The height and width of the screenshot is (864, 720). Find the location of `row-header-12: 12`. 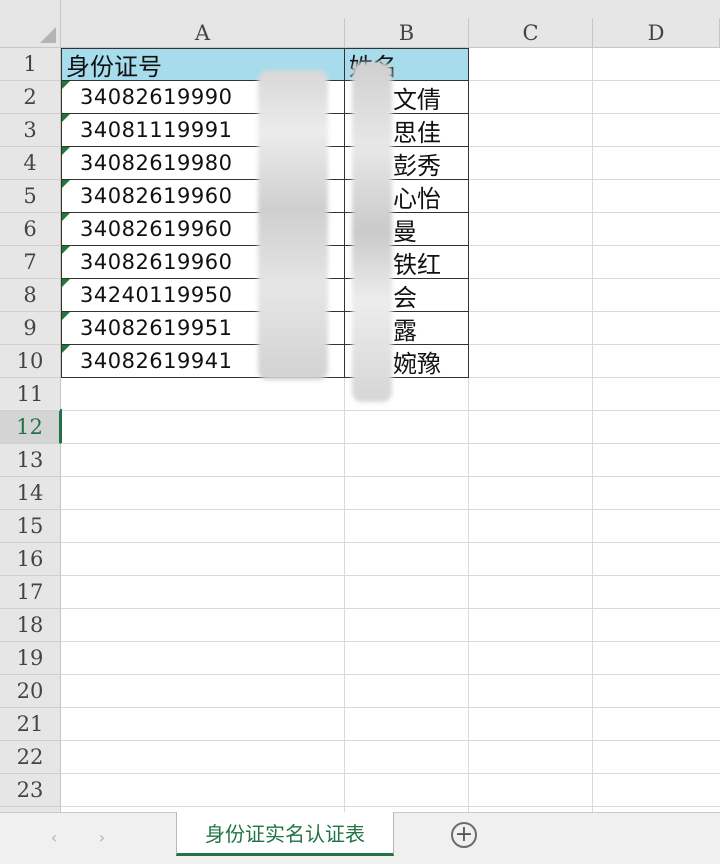

row-header-12: 12 is located at coordinates (30, 427).